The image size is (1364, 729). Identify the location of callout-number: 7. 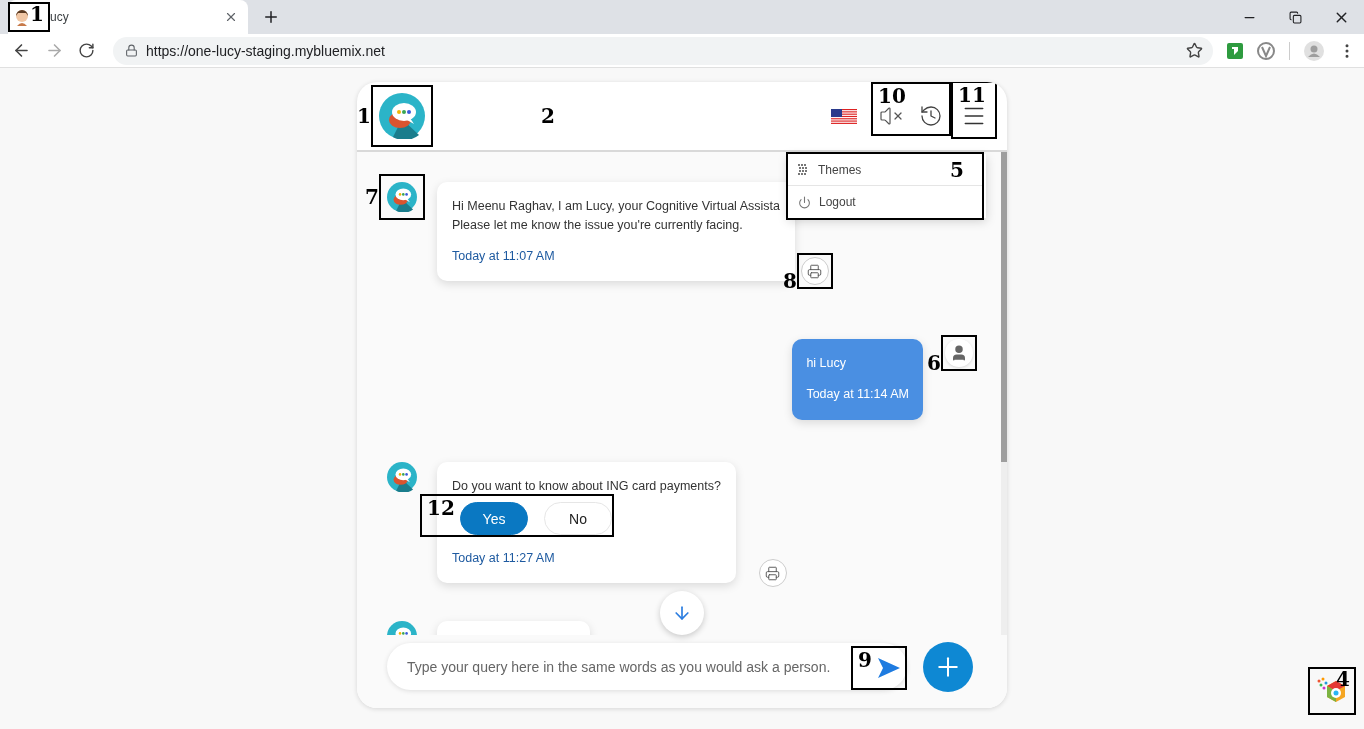
(372, 197).